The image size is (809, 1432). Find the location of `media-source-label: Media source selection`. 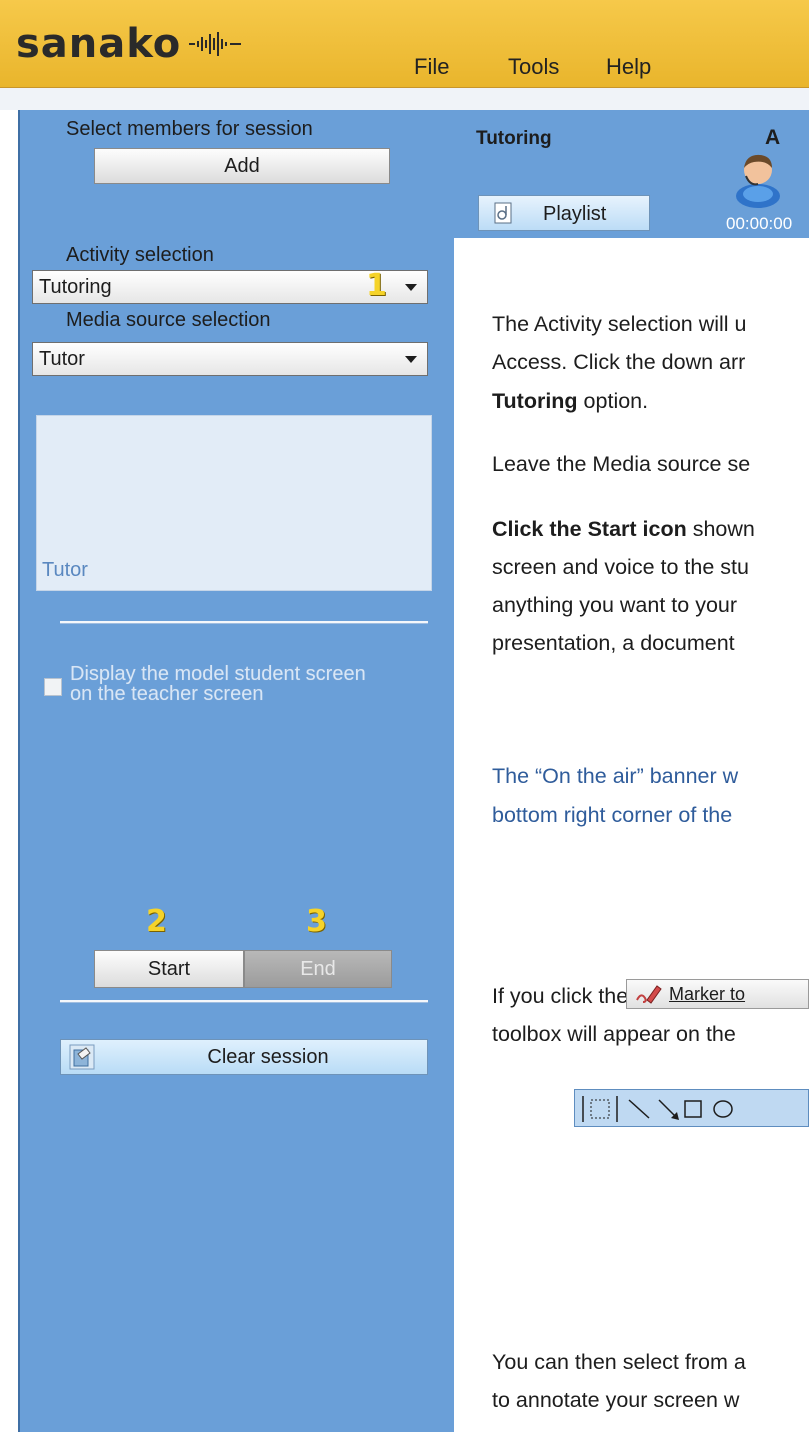

media-source-label: Media source selection is located at coordinates (168, 320).